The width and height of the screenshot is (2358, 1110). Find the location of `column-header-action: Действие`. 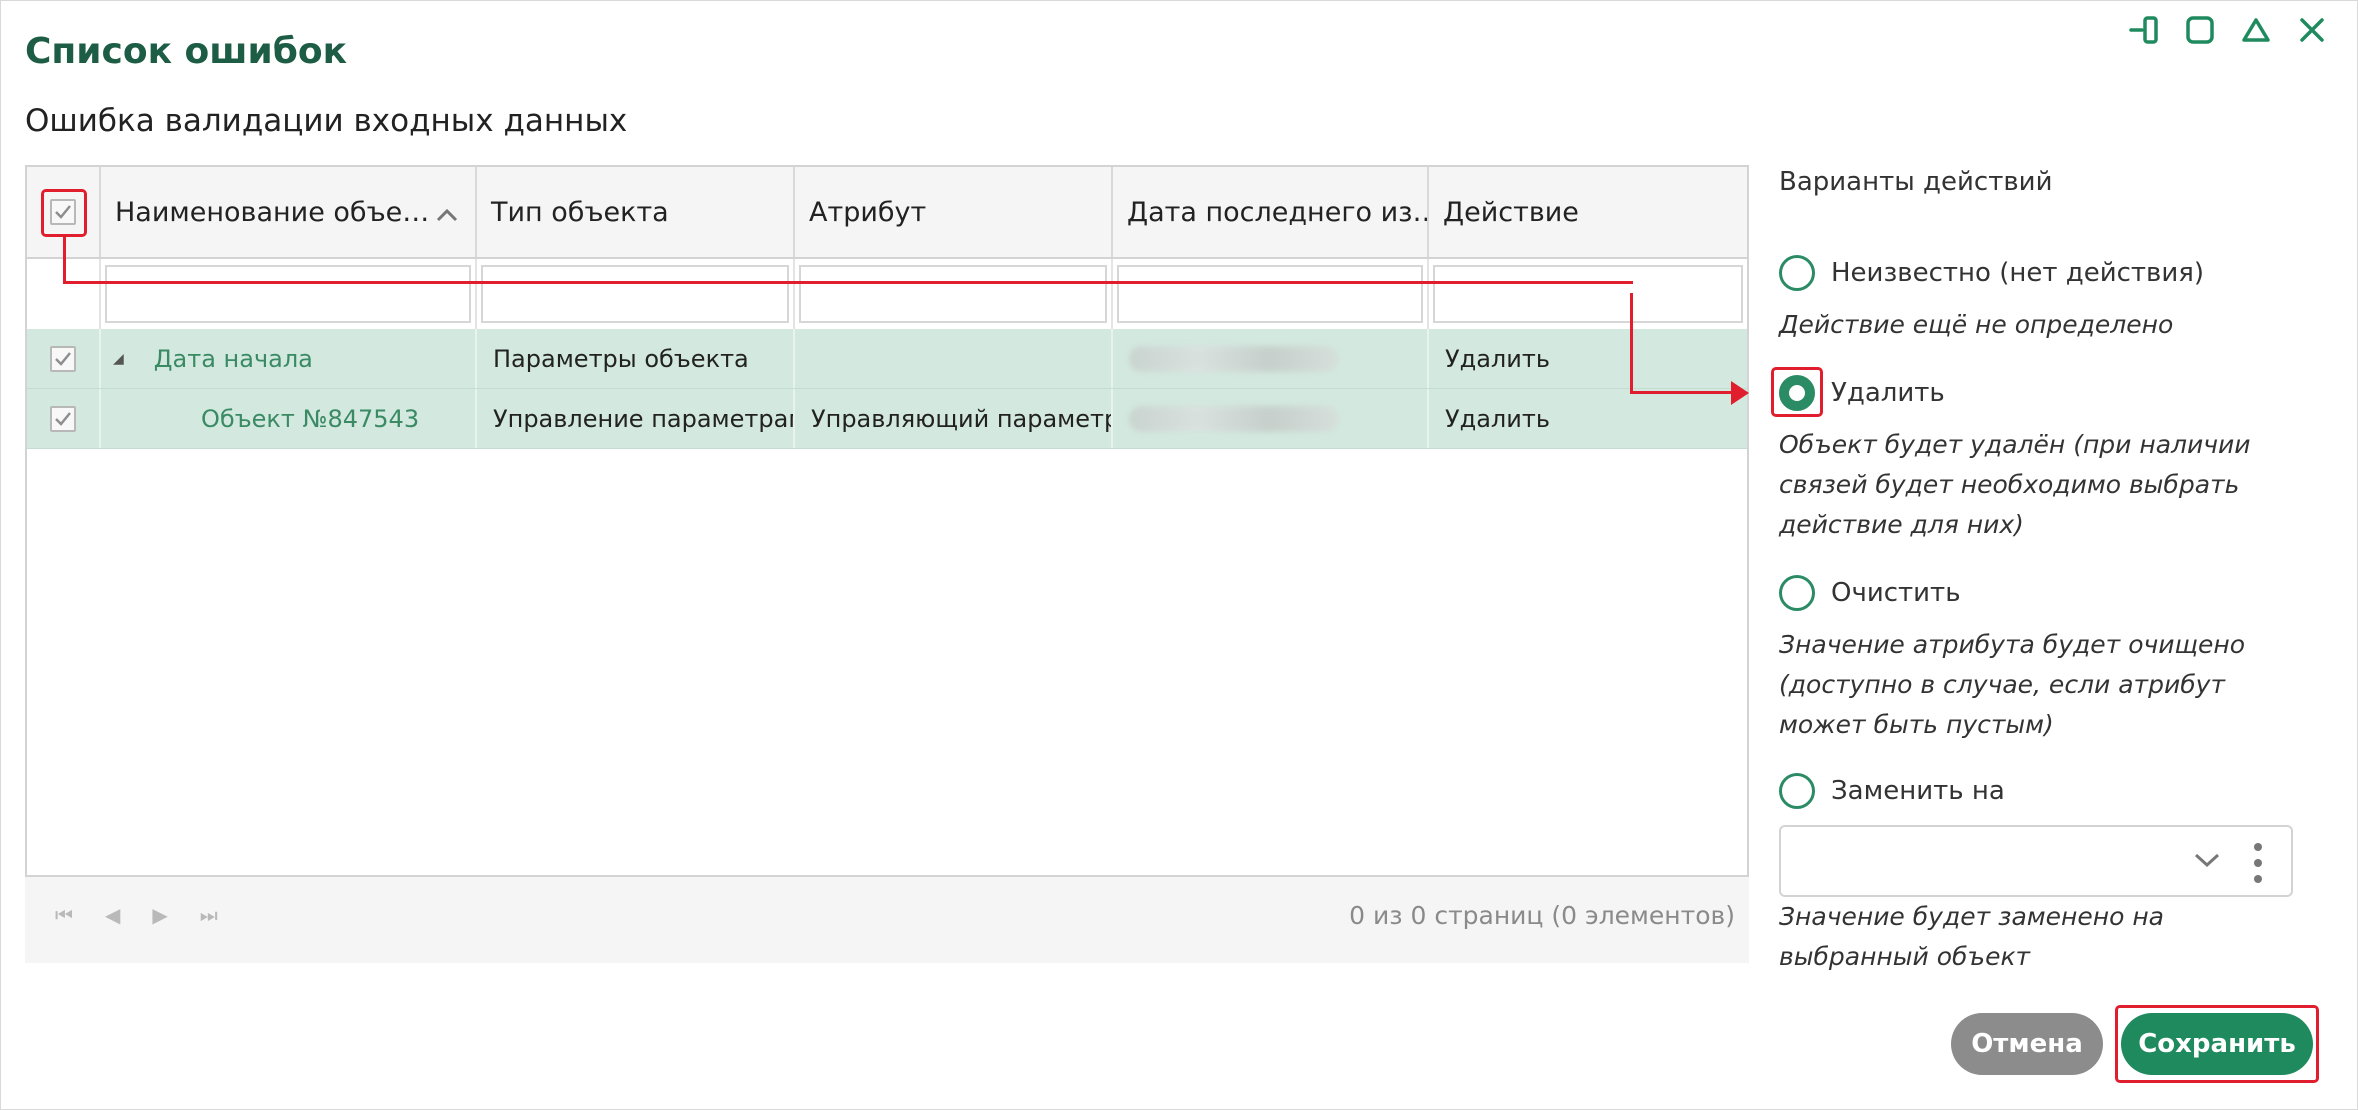

column-header-action: Действие is located at coordinates (1588, 212).